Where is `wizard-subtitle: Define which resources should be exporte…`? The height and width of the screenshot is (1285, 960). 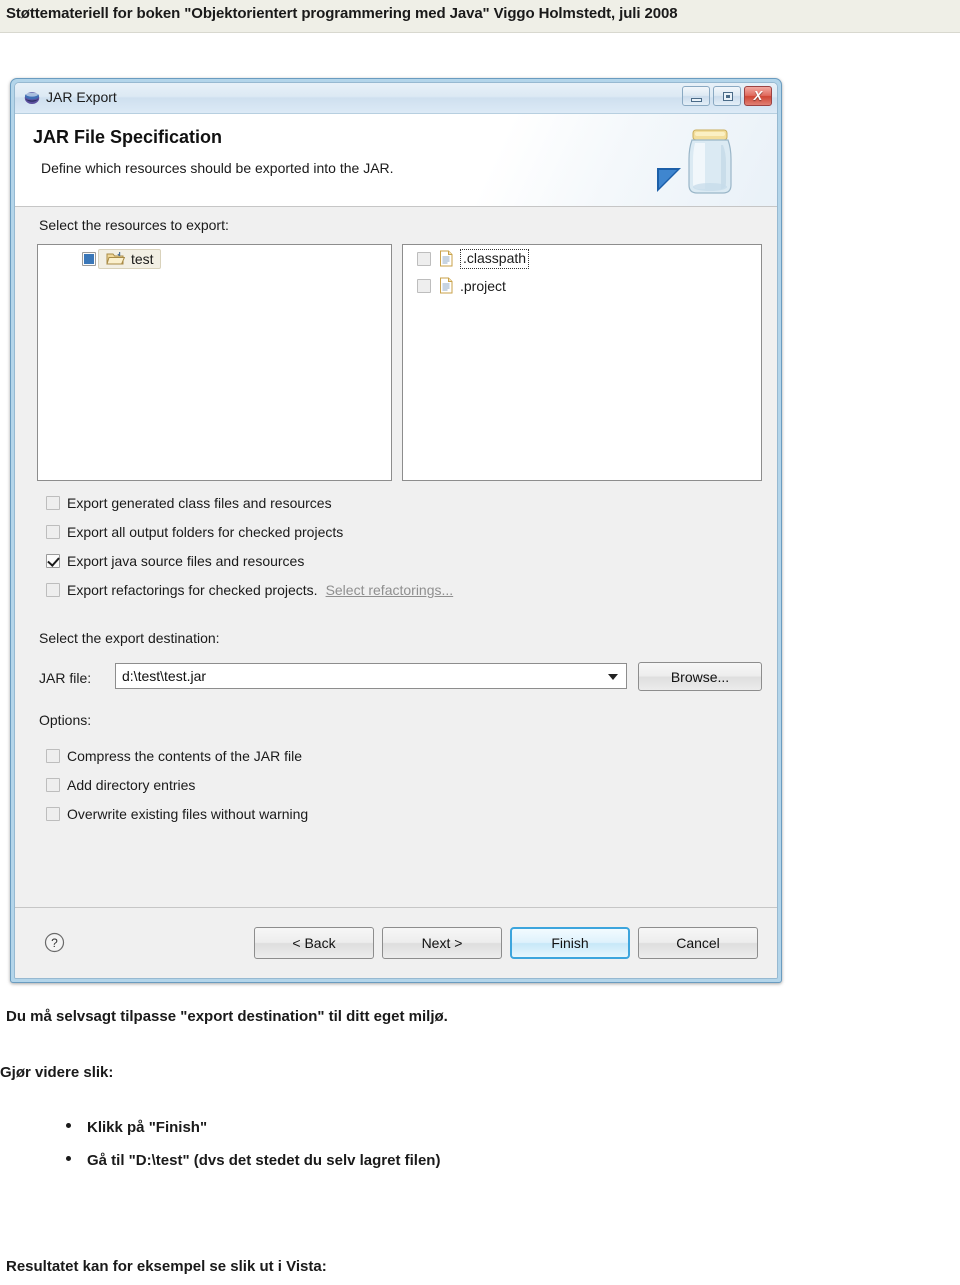
wizard-subtitle: Define which resources should be exporte… is located at coordinates (217, 168).